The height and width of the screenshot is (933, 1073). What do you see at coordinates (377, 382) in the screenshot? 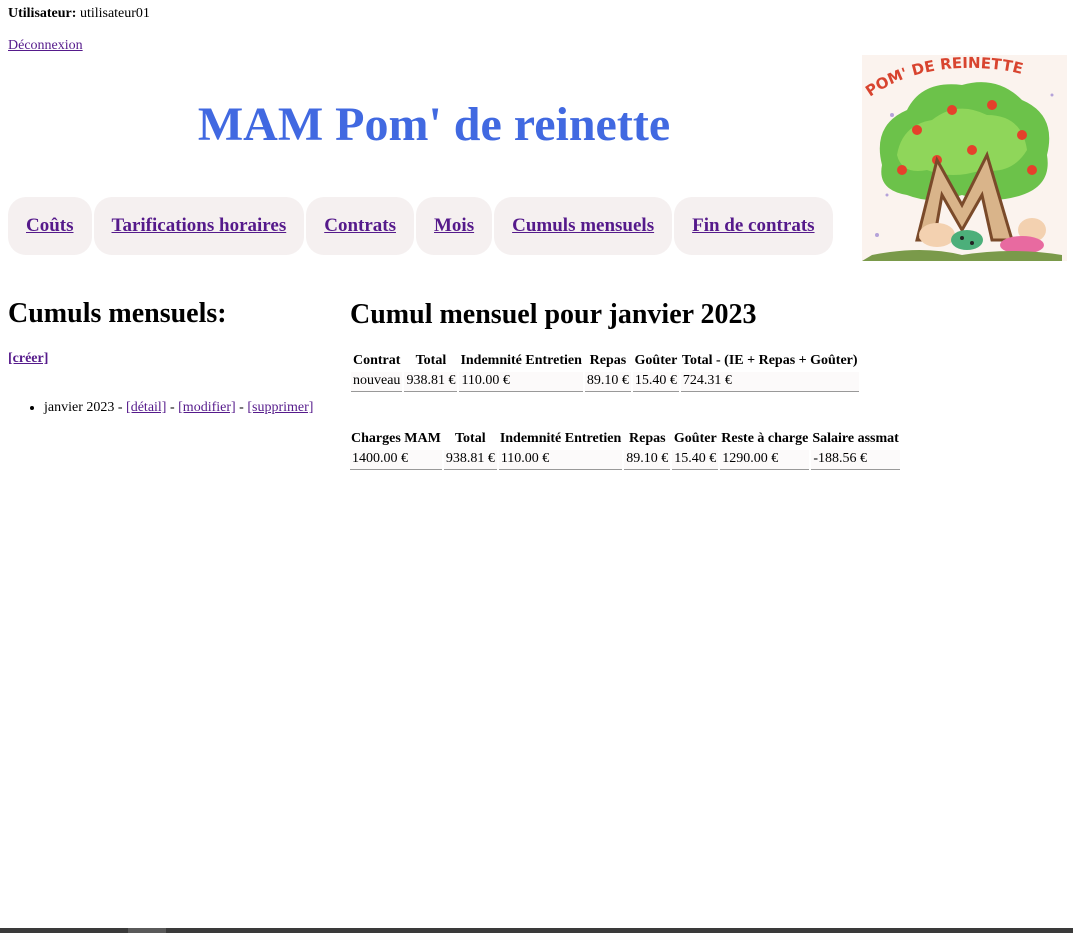
I see `table-cell: nouveau` at bounding box center [377, 382].